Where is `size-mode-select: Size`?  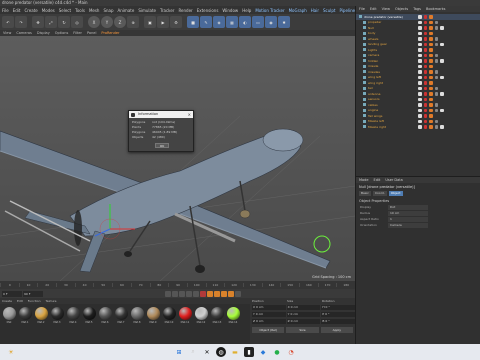
size-mode-select: Size is located at coordinates (302, 330).